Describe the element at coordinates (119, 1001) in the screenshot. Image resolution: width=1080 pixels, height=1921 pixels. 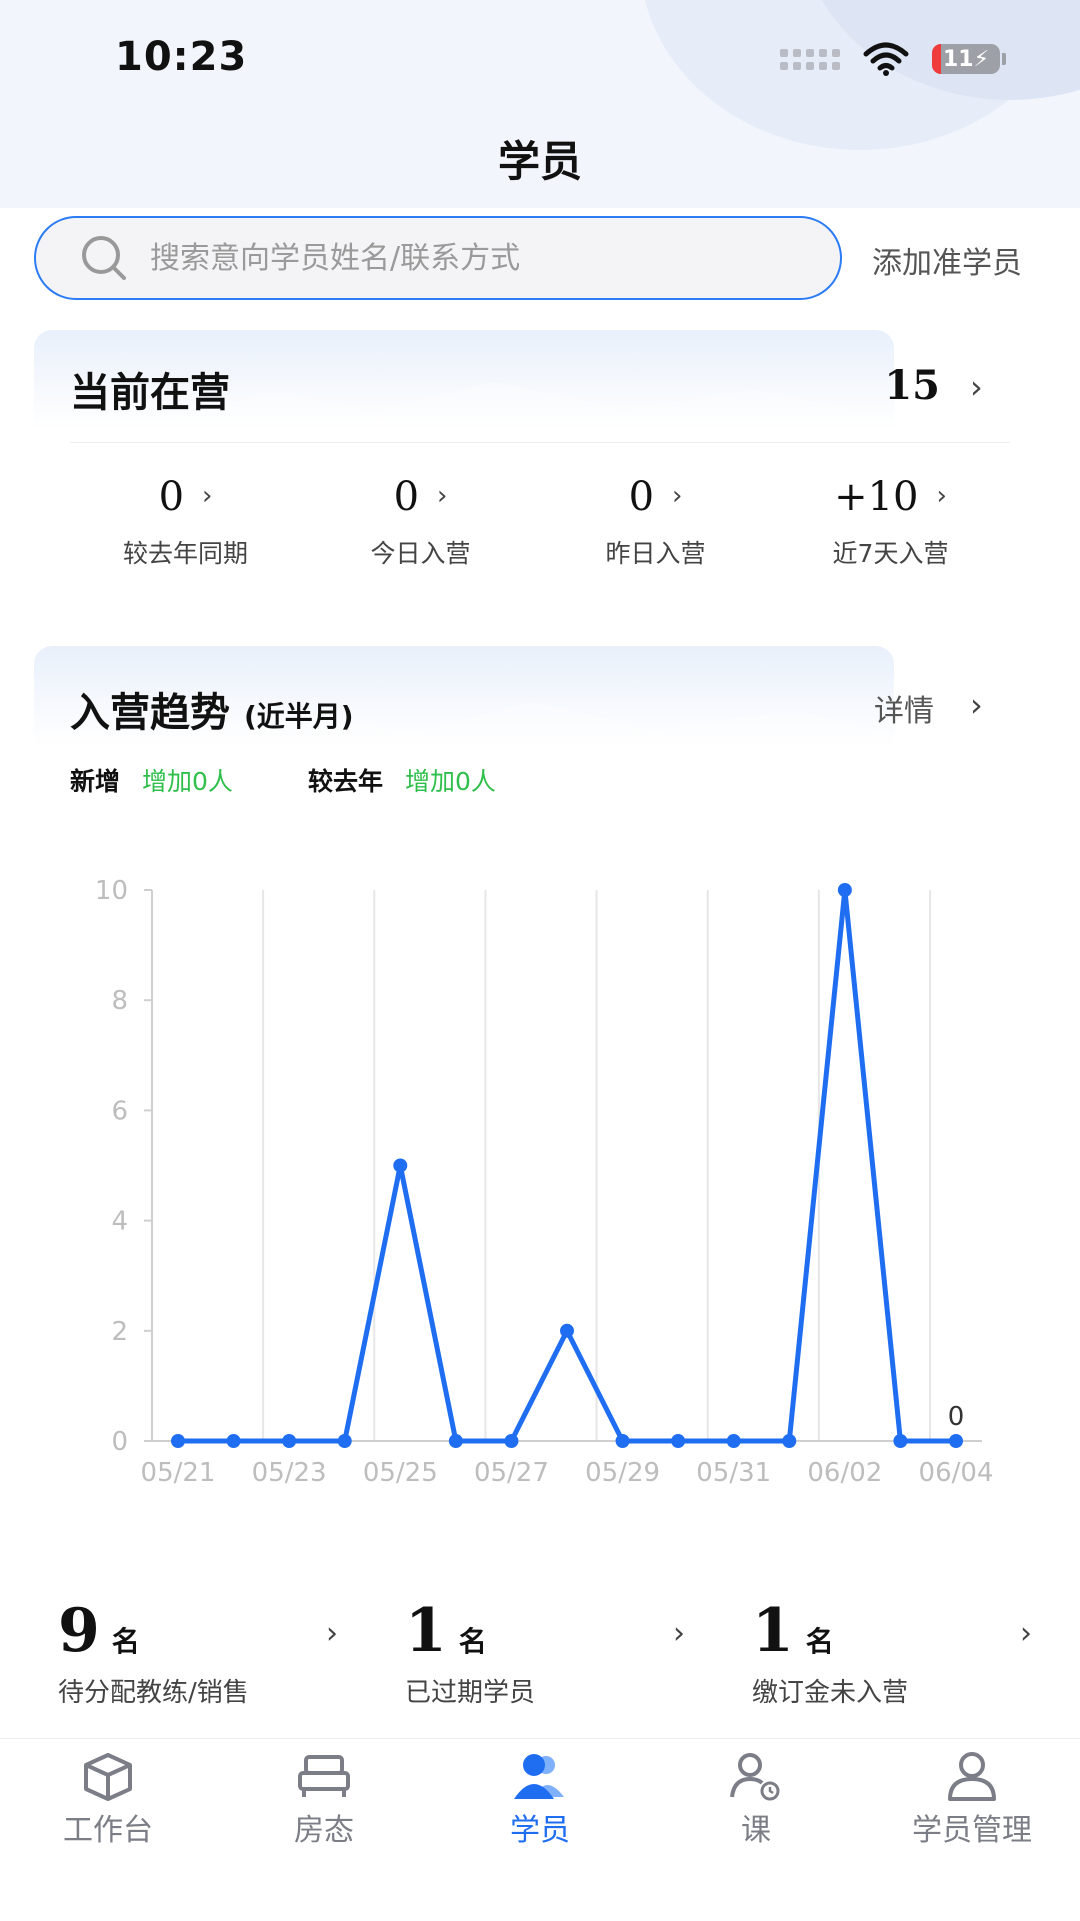
I see `y-tick-label: 8` at that location.